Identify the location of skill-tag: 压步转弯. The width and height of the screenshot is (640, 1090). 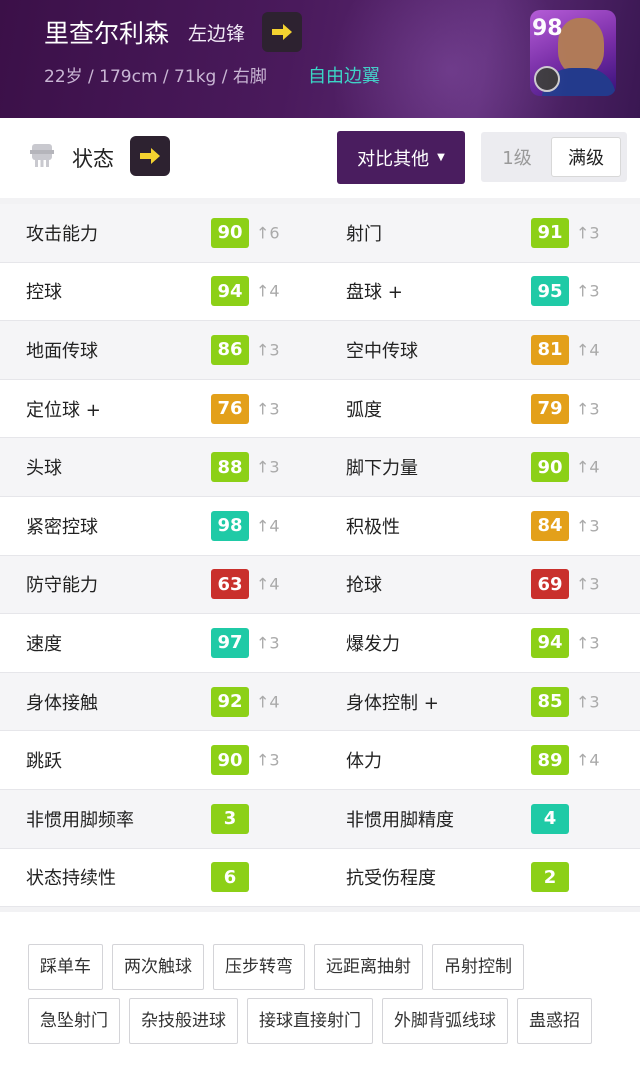
(259, 967).